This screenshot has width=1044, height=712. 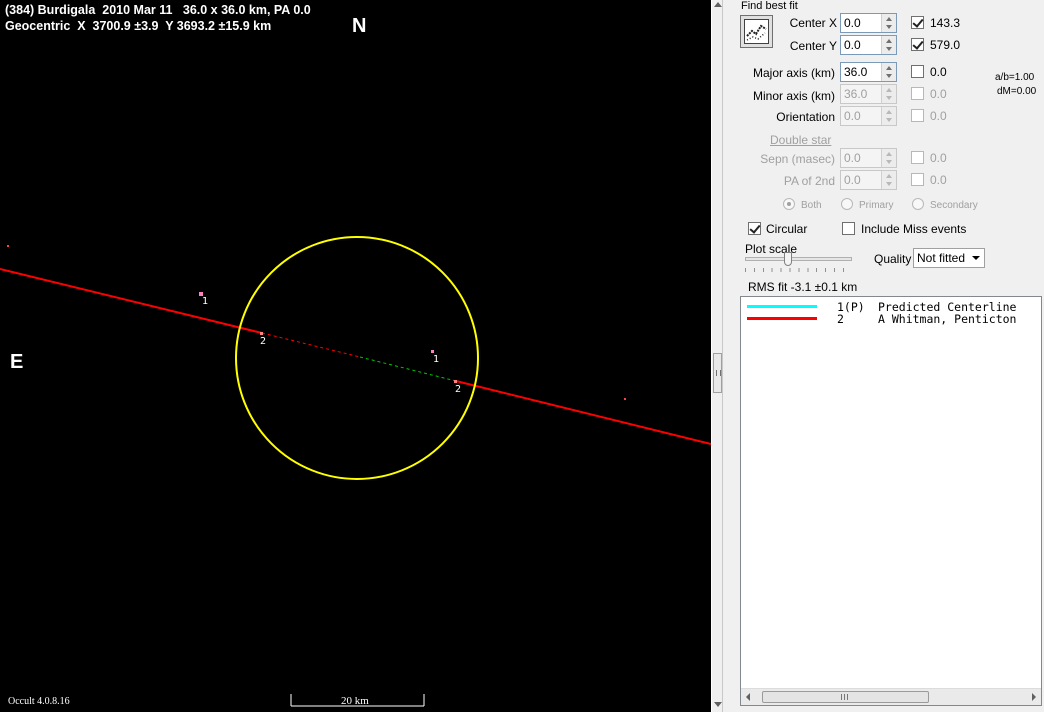 I want to click on find-best-fit-title: Find best fit, so click(x=769, y=6).